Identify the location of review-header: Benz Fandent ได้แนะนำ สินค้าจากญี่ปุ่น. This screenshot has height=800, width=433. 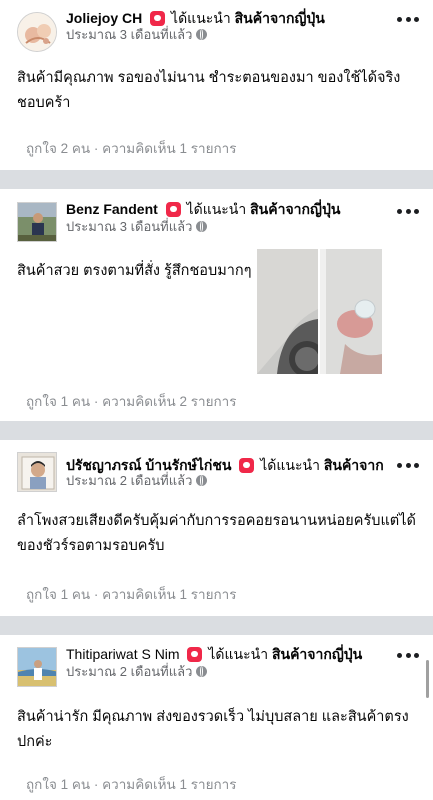
(224, 209).